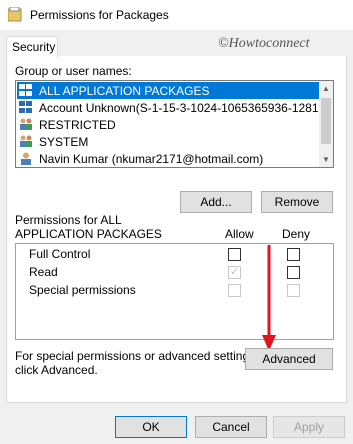  What do you see at coordinates (64, 142) in the screenshot?
I see `user-name: SYSTEM` at bounding box center [64, 142].